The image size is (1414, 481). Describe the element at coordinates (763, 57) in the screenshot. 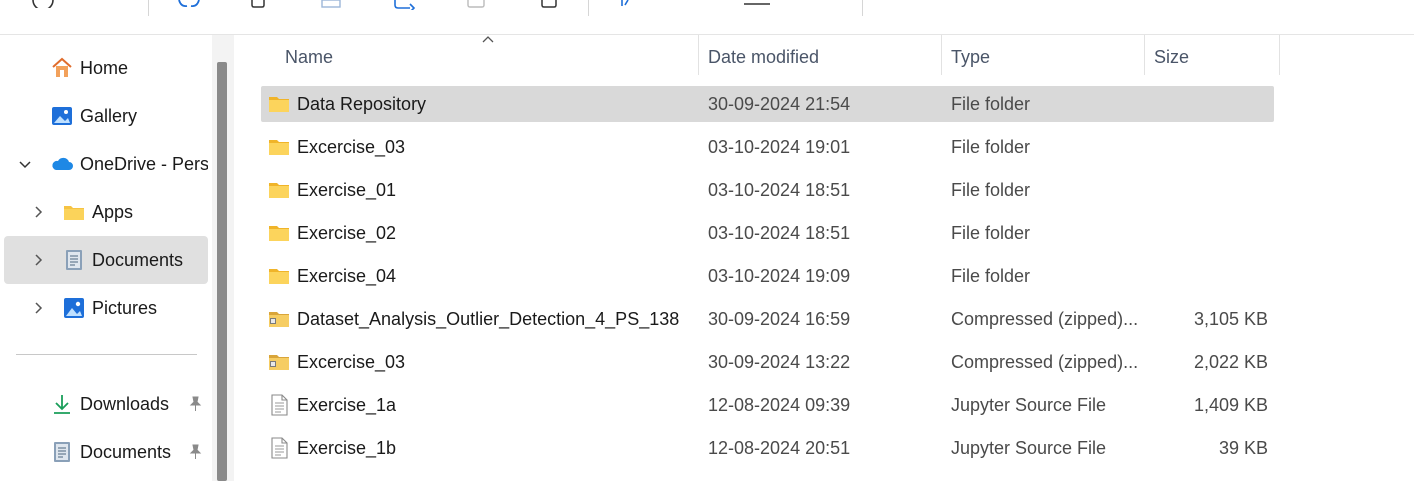

I see `column-header-date: Date modified` at that location.